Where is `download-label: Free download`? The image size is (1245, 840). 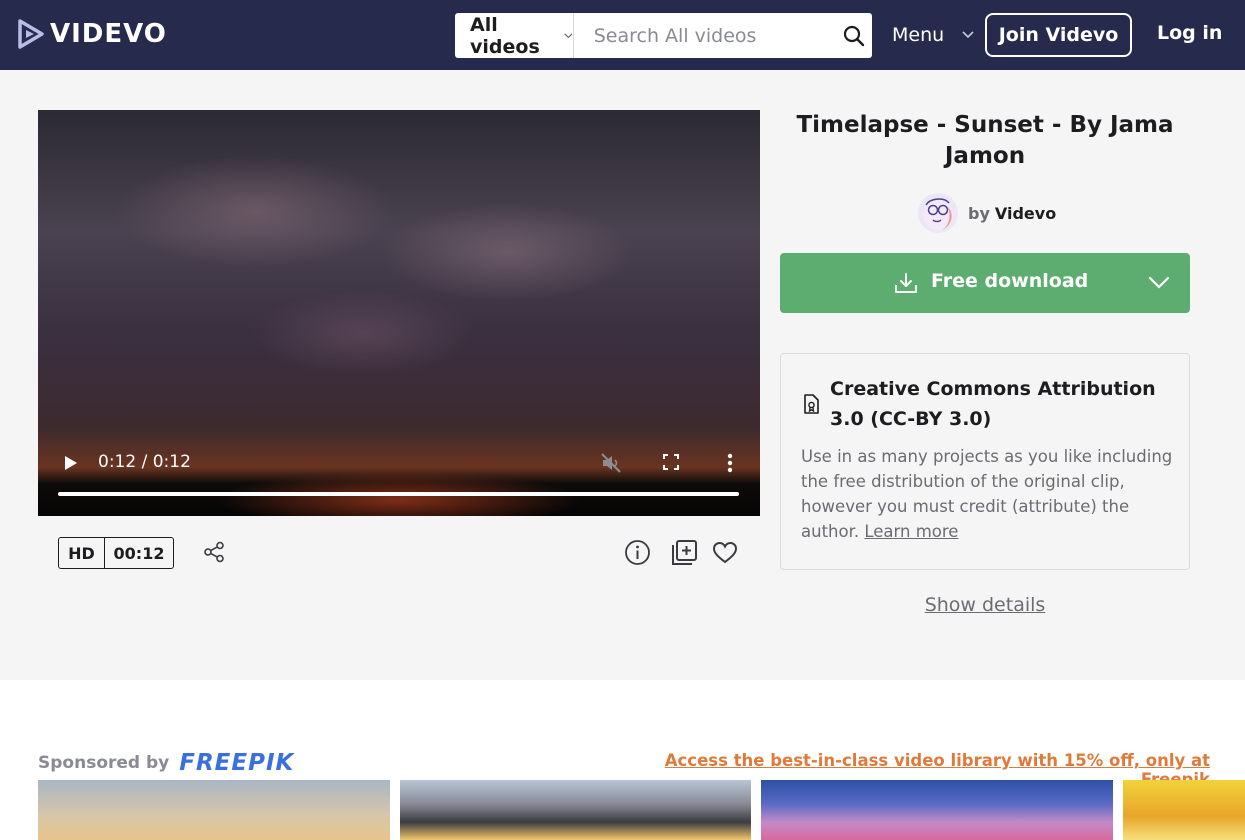
download-label: Free download is located at coordinates (1010, 281).